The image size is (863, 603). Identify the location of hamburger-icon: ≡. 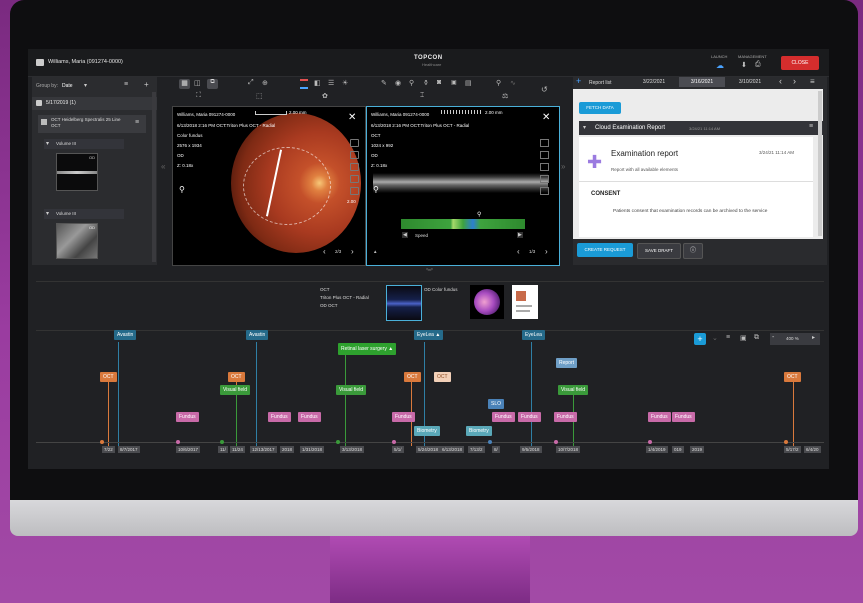
(812, 81).